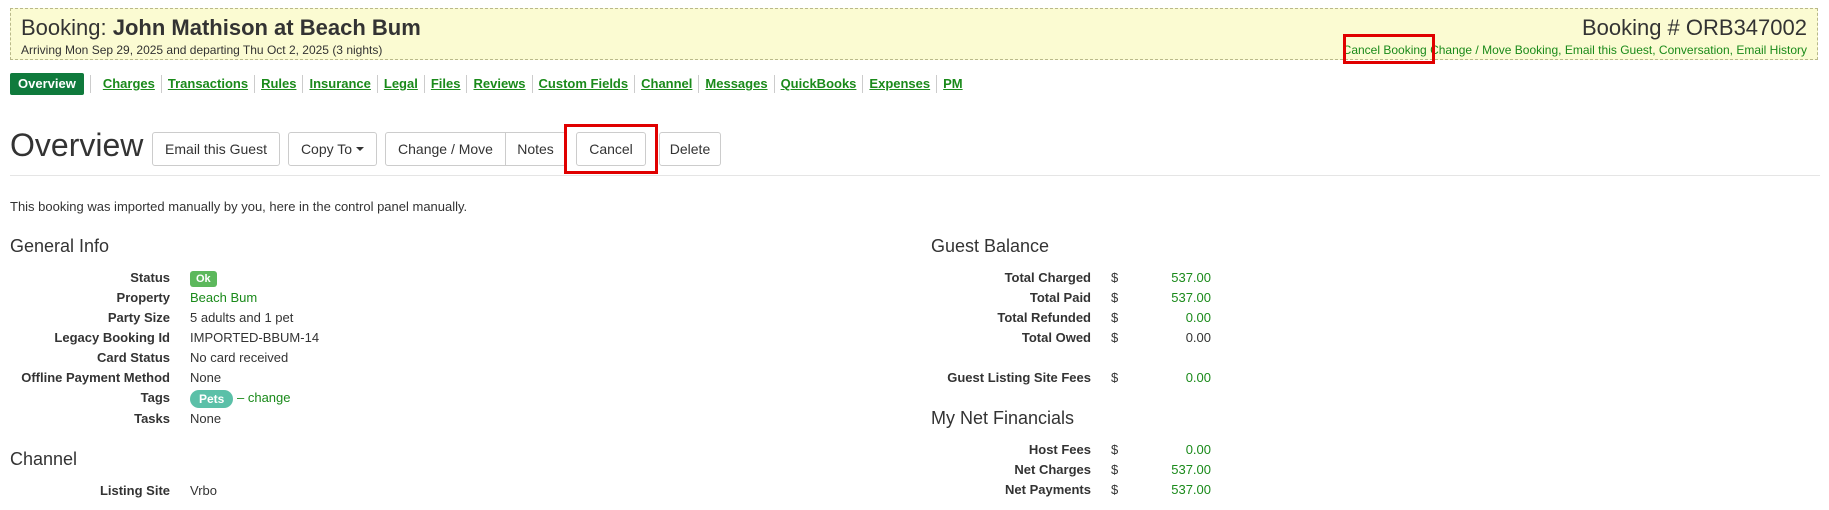 The width and height of the screenshot is (1829, 510). Describe the element at coordinates (129, 84) in the screenshot. I see `tab-charges: Charges` at that location.